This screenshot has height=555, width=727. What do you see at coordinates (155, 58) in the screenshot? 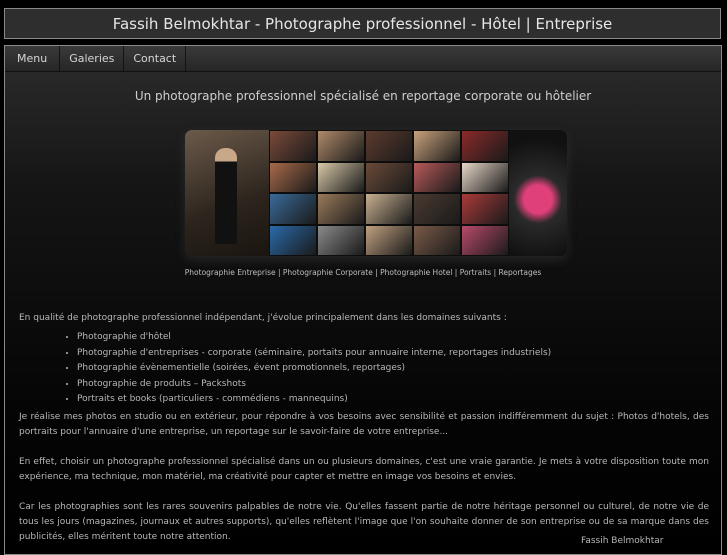
I see `menu-item-contact: Contact` at bounding box center [155, 58].